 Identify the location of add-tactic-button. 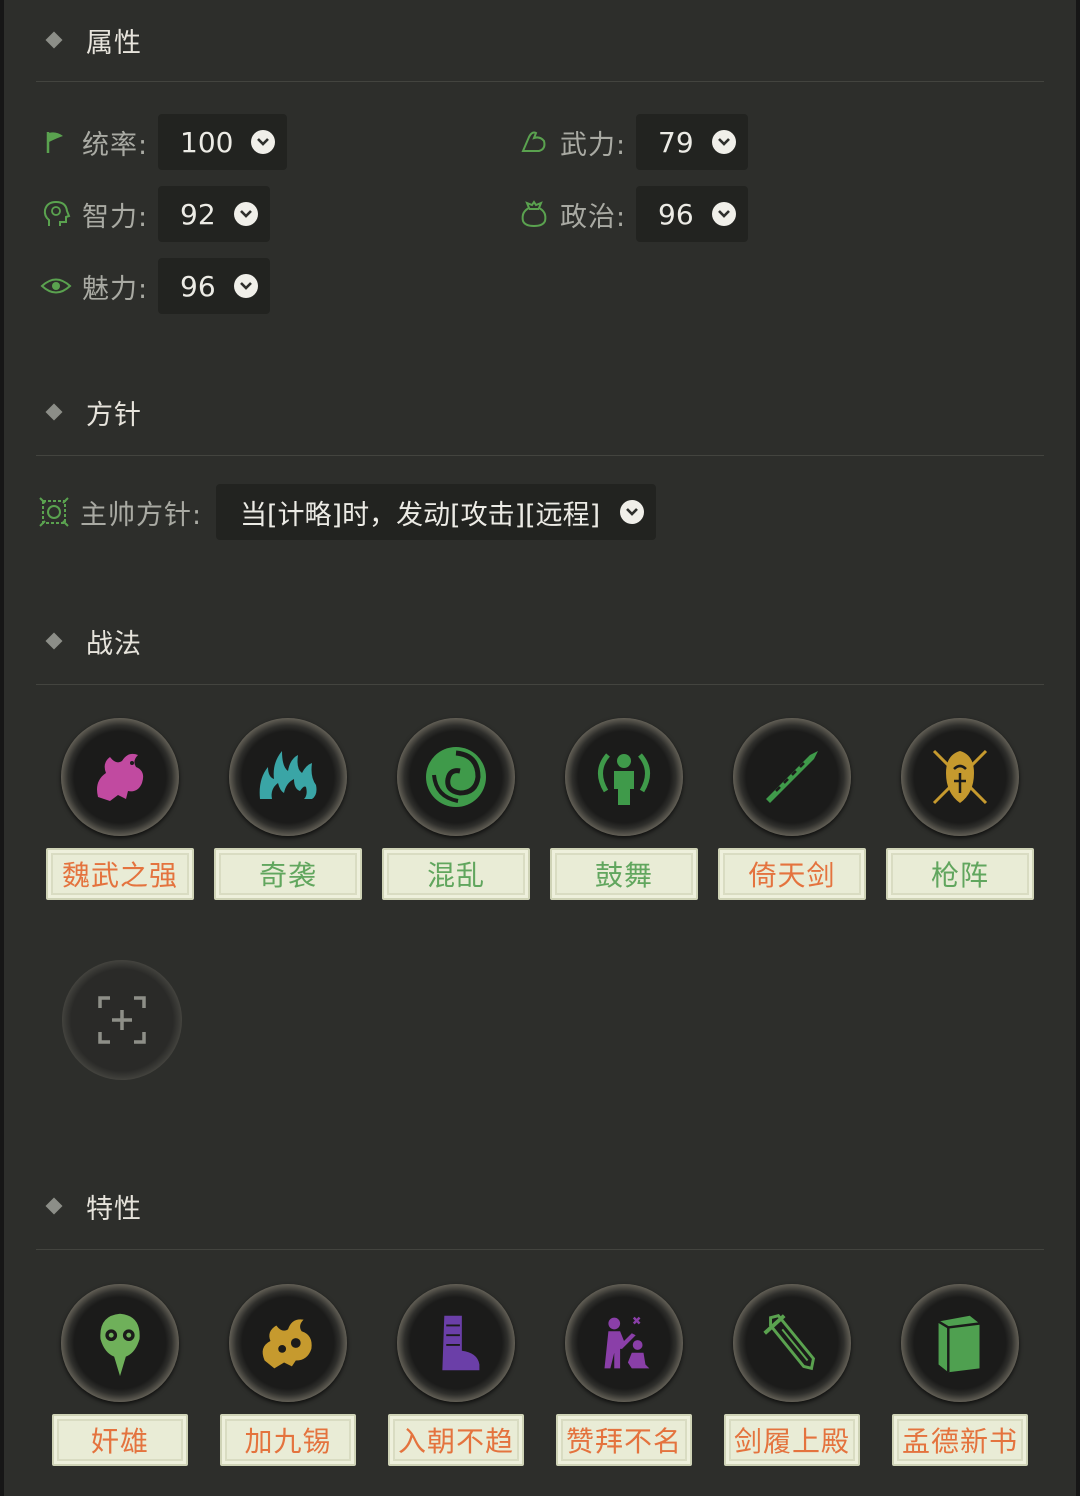
(122, 1020).